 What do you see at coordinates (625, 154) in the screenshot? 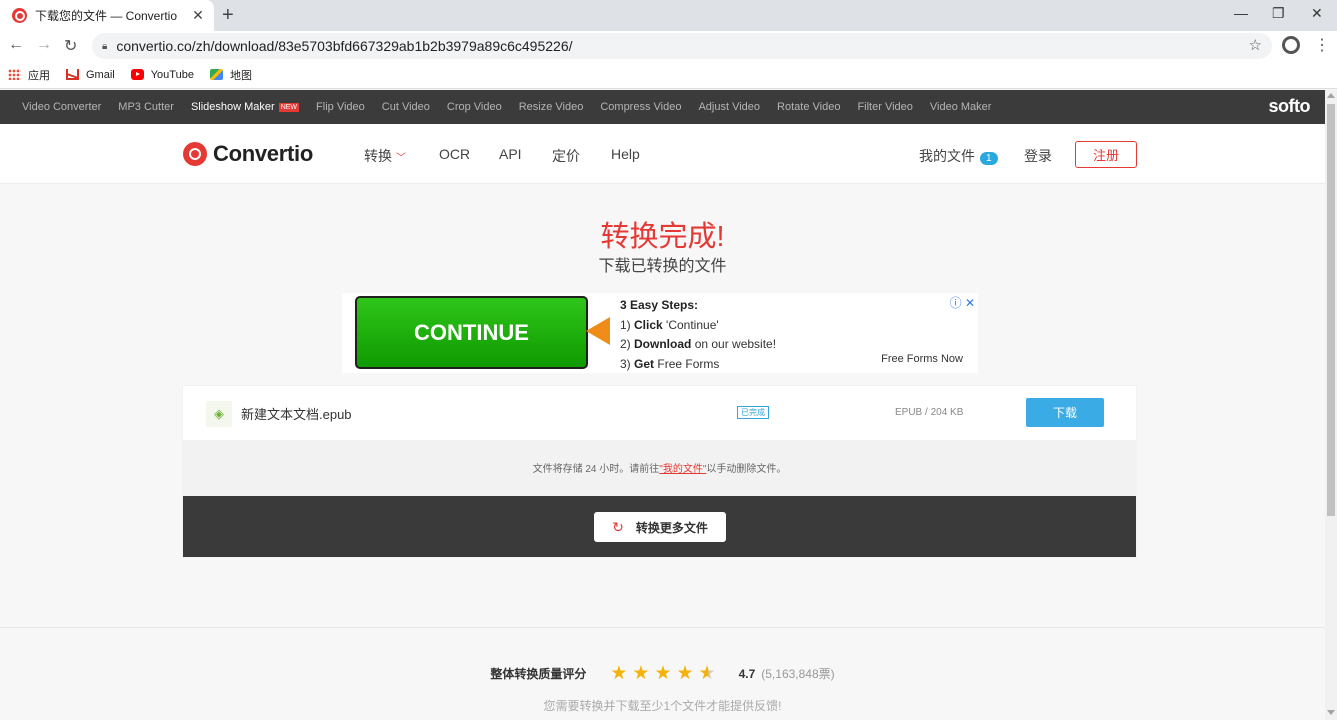
I see `nav-help: Help` at bounding box center [625, 154].